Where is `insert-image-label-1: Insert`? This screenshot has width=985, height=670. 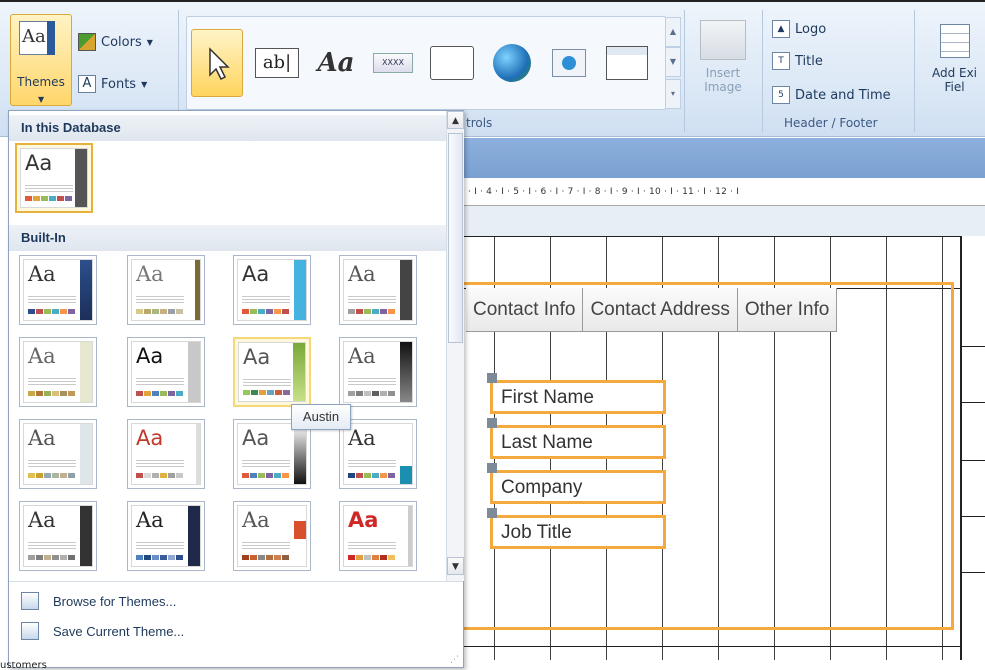 insert-image-label-1: Insert is located at coordinates (723, 73).